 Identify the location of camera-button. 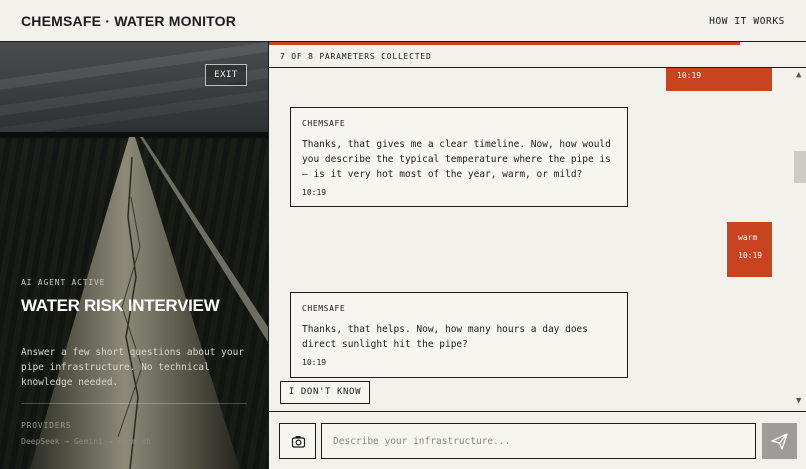
(297, 441).